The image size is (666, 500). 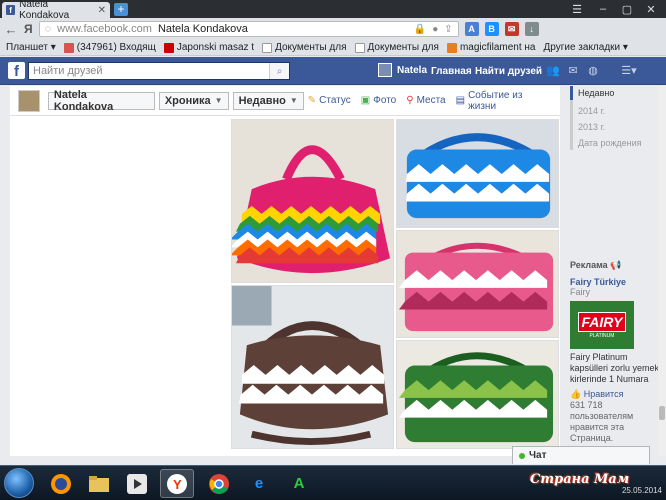 I want to click on facebook-search-input: Найти друзей ⌕, so click(x=159, y=71).